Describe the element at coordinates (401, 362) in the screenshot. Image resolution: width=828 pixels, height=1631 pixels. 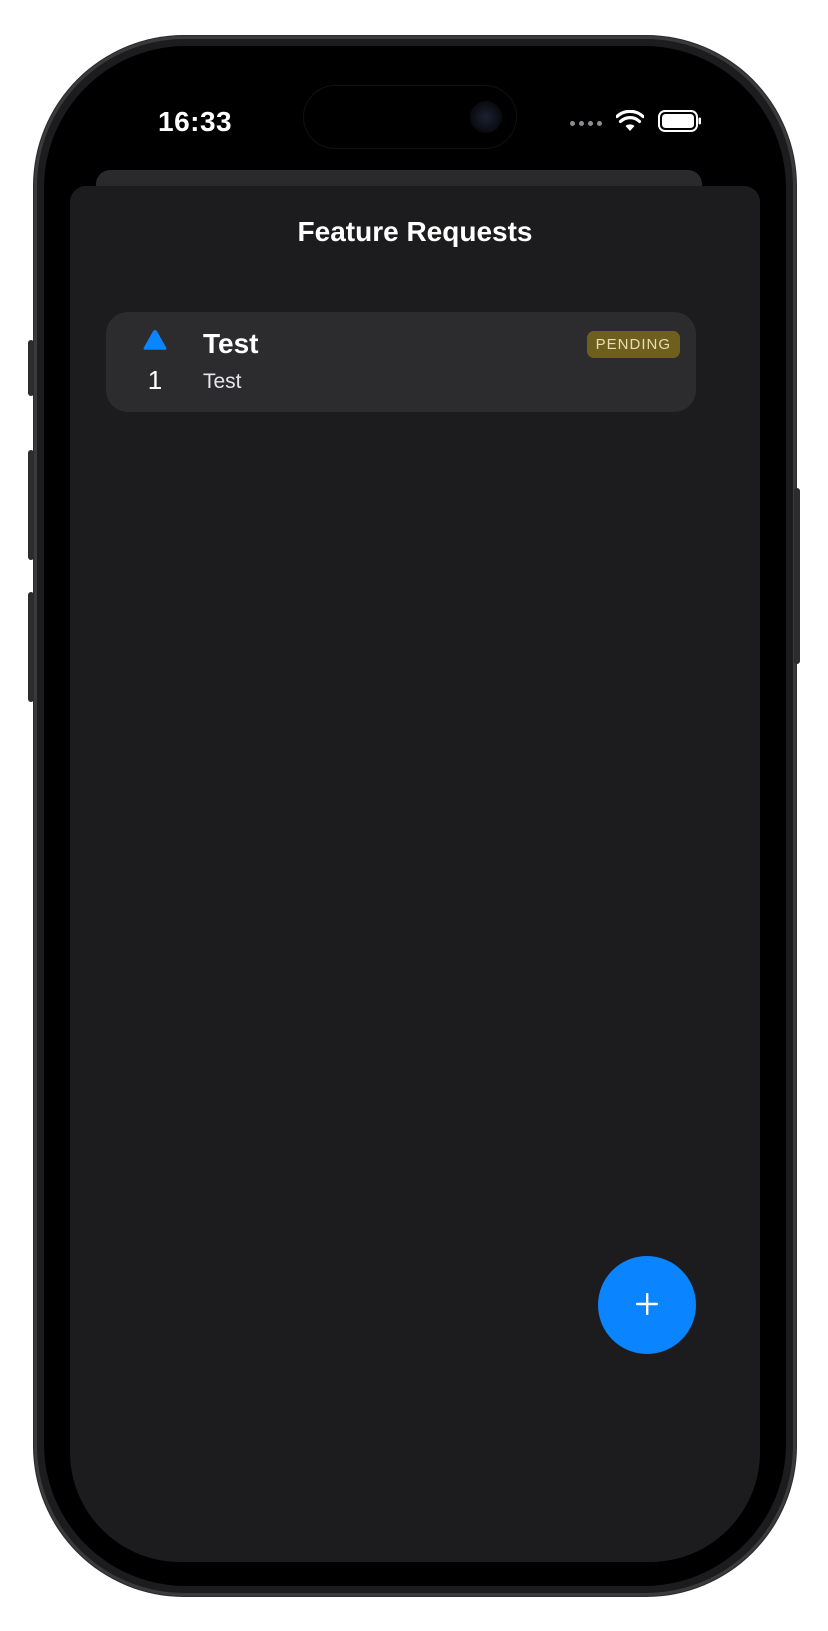
I see `request-card: 1 Test Test PENDING` at that location.